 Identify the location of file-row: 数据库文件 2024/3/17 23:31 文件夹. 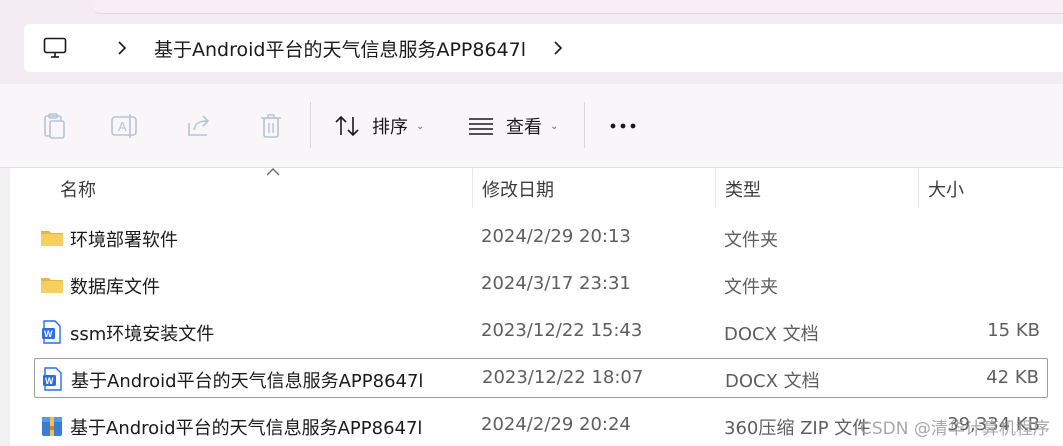
(541, 285).